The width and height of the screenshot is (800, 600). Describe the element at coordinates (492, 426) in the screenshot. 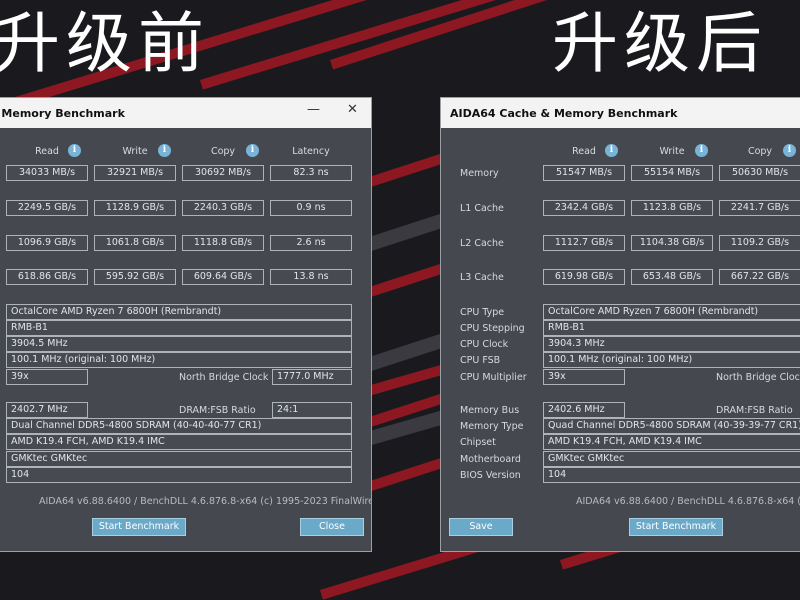

I see `memory-type-label: Memory Type` at that location.